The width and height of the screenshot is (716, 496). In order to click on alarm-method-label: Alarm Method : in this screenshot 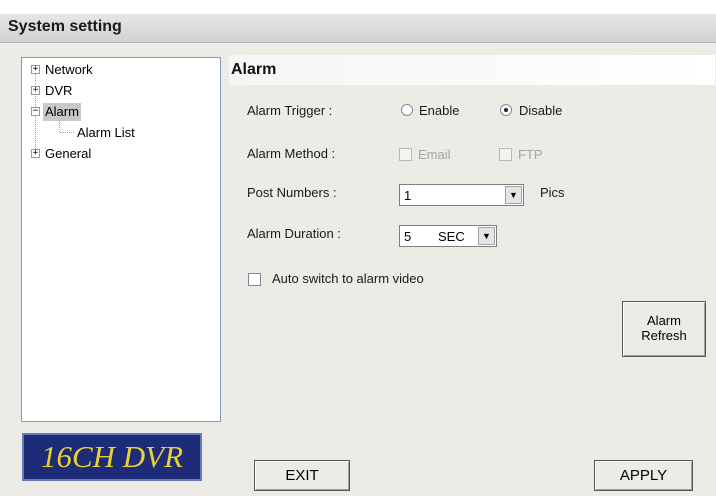, I will do `click(291, 153)`.